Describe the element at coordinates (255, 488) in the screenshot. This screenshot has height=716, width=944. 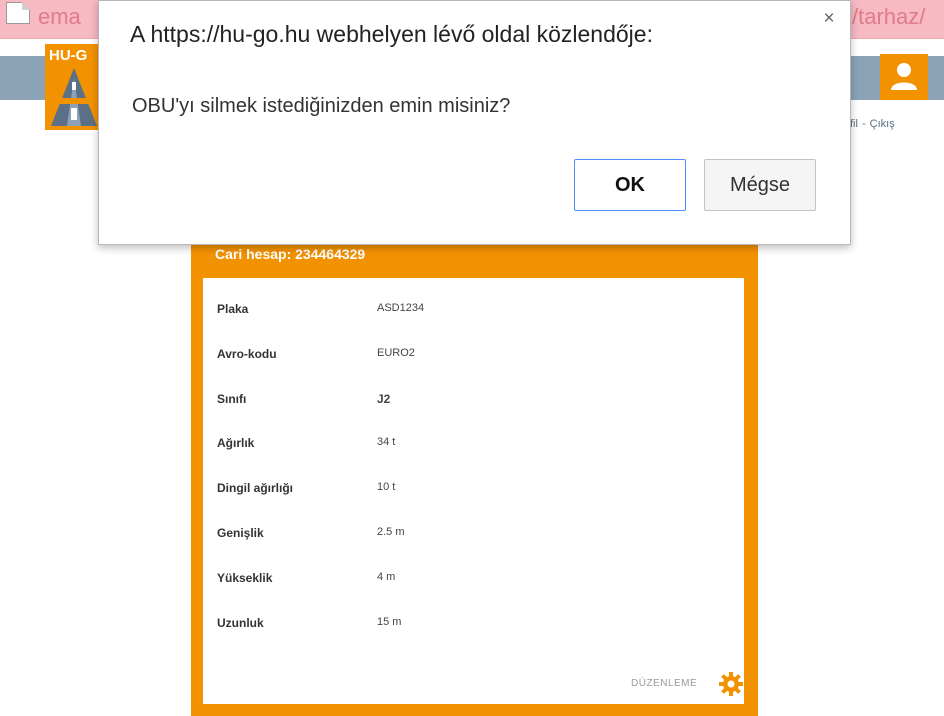
I see `detail-label: Dingil ağırlığı` at that location.